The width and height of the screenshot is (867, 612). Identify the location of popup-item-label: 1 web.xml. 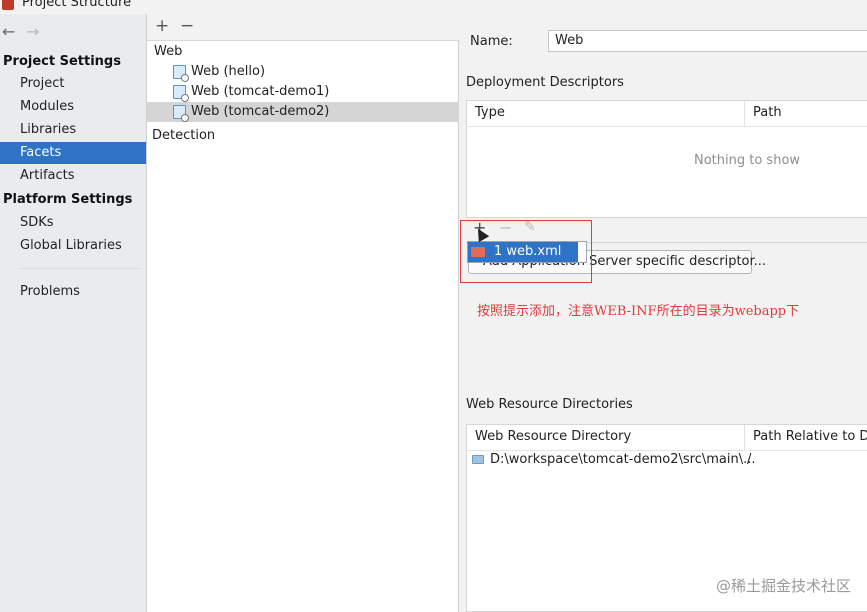
(528, 251).